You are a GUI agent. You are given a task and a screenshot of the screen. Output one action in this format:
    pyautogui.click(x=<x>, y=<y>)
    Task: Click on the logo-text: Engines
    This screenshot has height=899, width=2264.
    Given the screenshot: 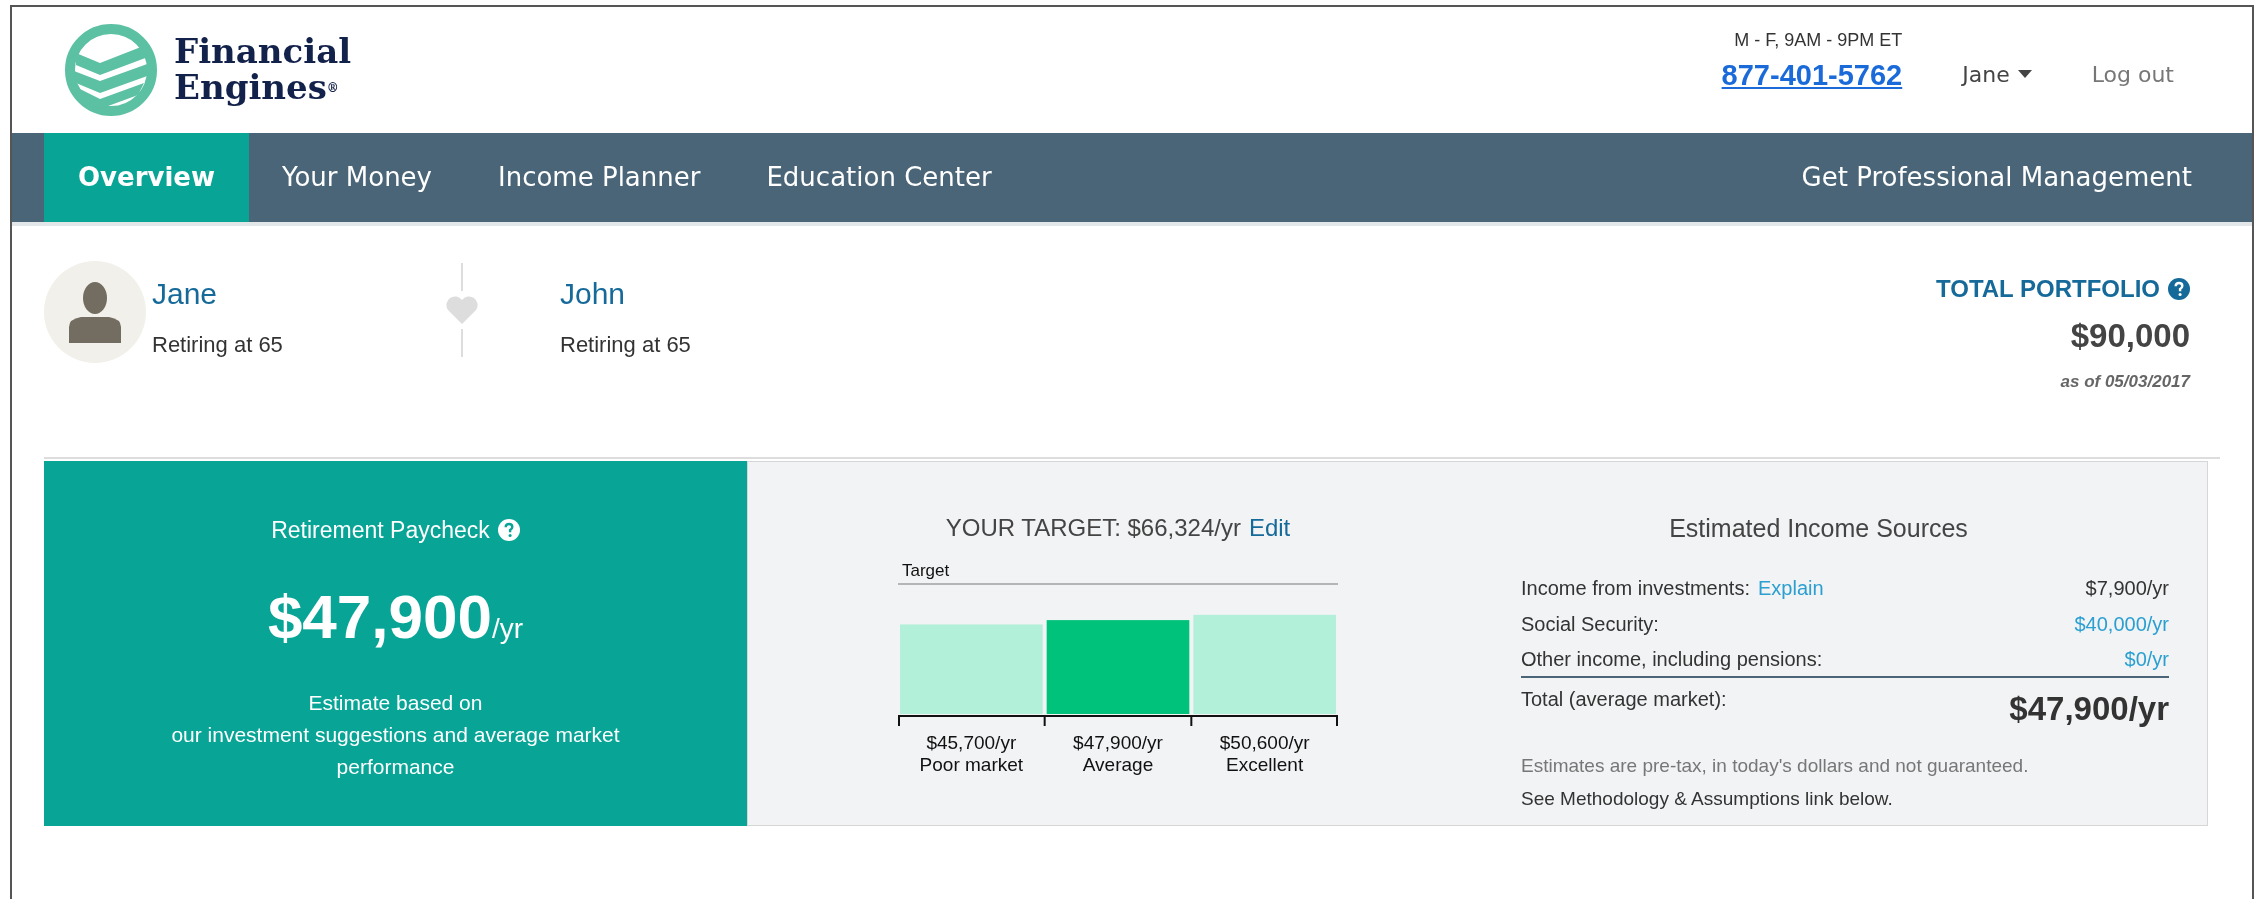 What is the action you would take?
    pyautogui.click(x=250, y=88)
    